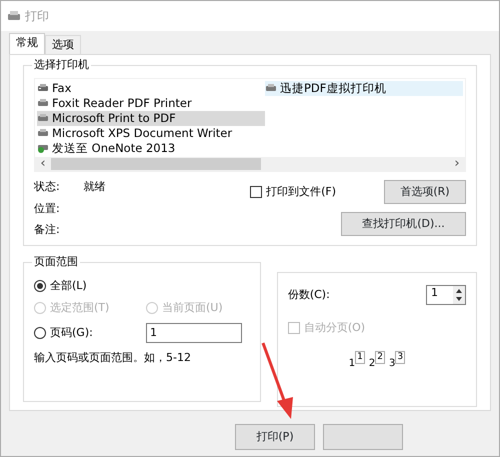 The height and width of the screenshot is (457, 500). What do you see at coordinates (37, 16) in the screenshot?
I see `window-title: 打印` at bounding box center [37, 16].